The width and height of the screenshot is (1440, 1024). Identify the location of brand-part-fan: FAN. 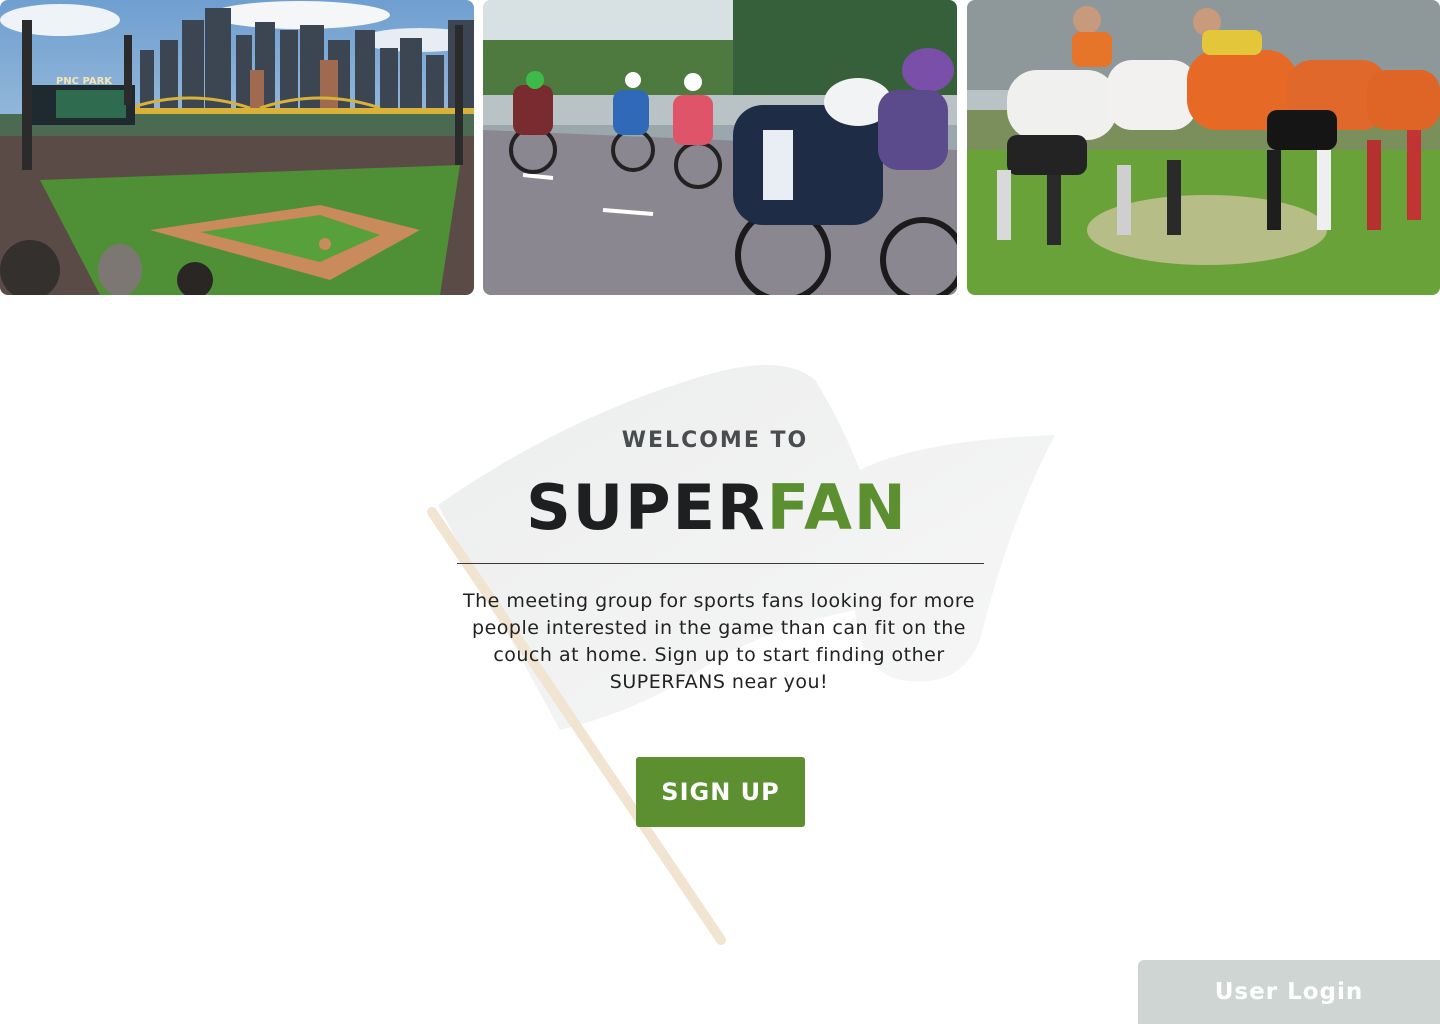
(837, 507).